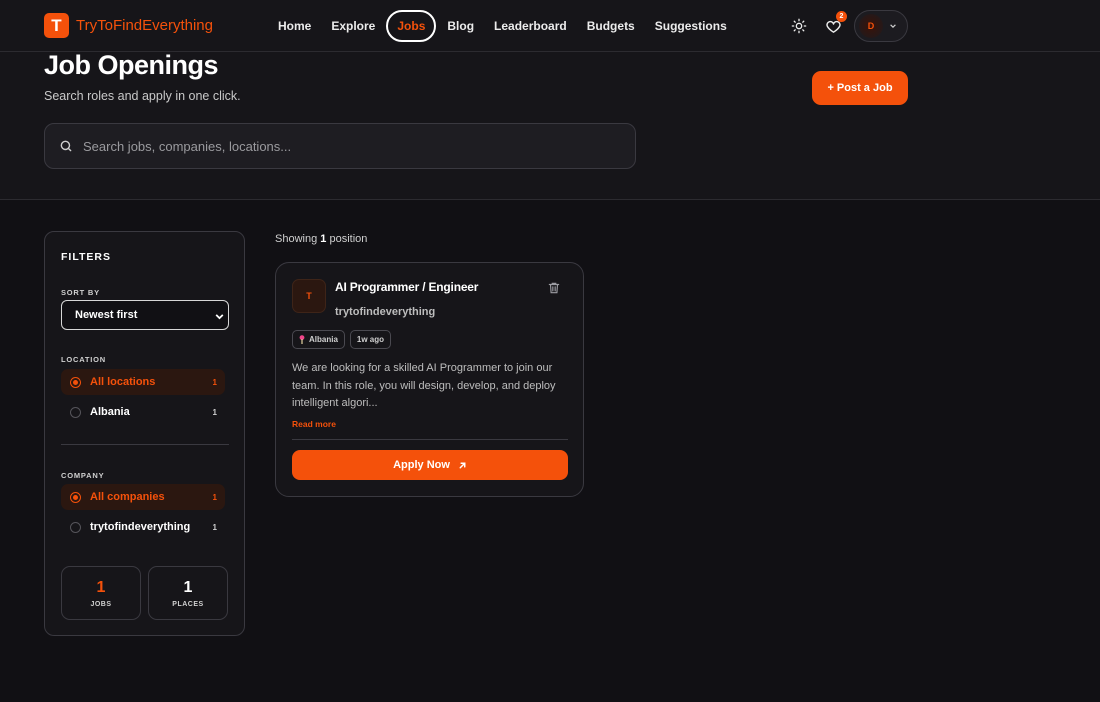 This screenshot has width=1100, height=702. I want to click on page-subtitle: Search roles and apply in one click., so click(142, 96).